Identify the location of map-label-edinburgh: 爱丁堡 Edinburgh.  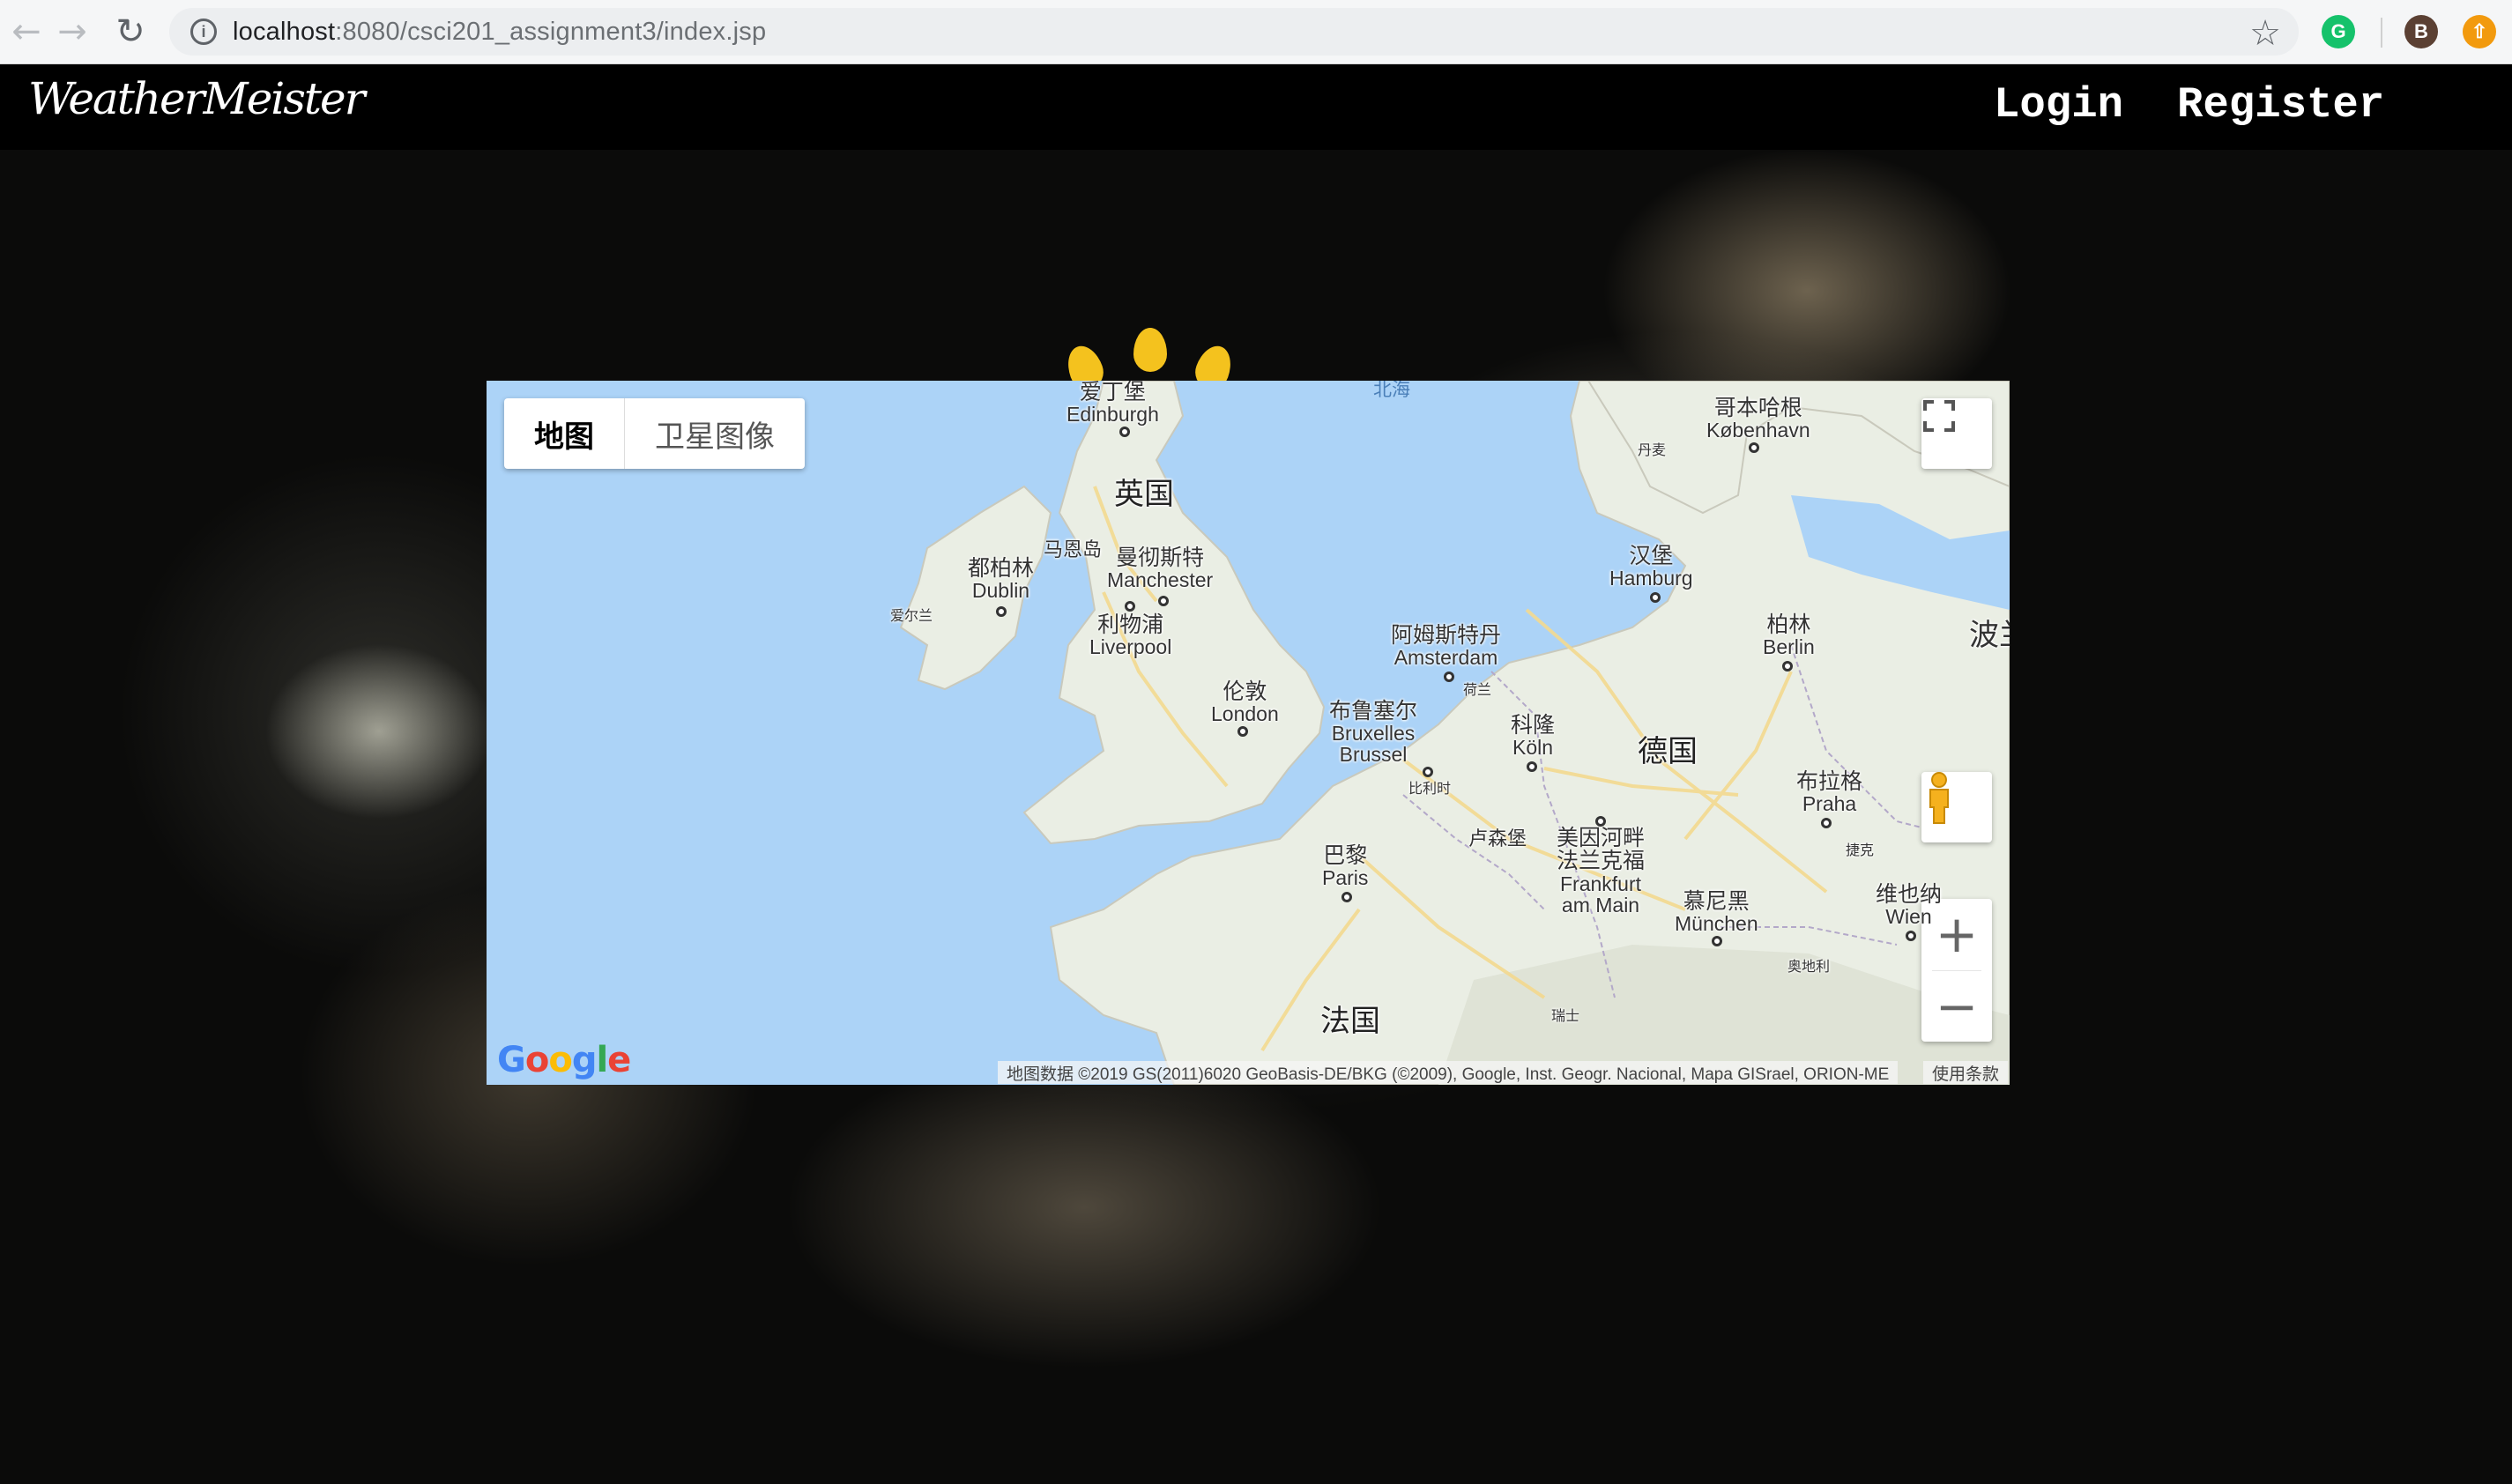
(1113, 403).